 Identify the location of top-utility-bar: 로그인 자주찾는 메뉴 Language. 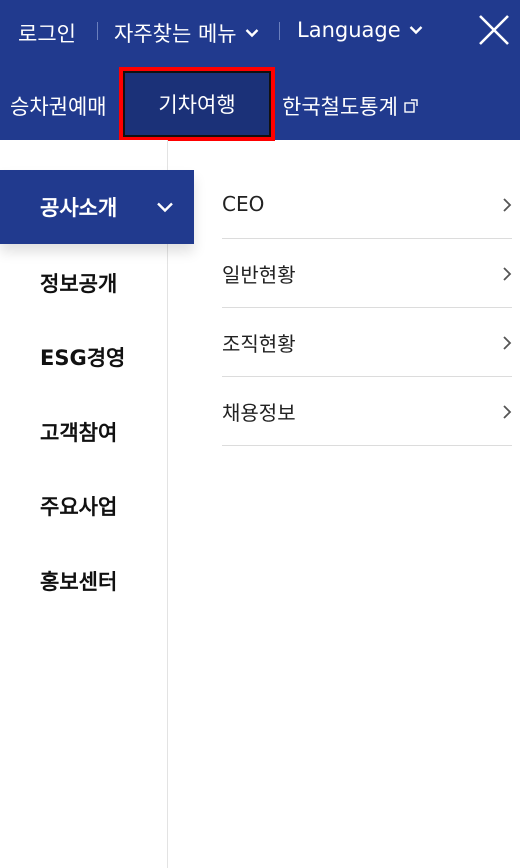
(260, 36).